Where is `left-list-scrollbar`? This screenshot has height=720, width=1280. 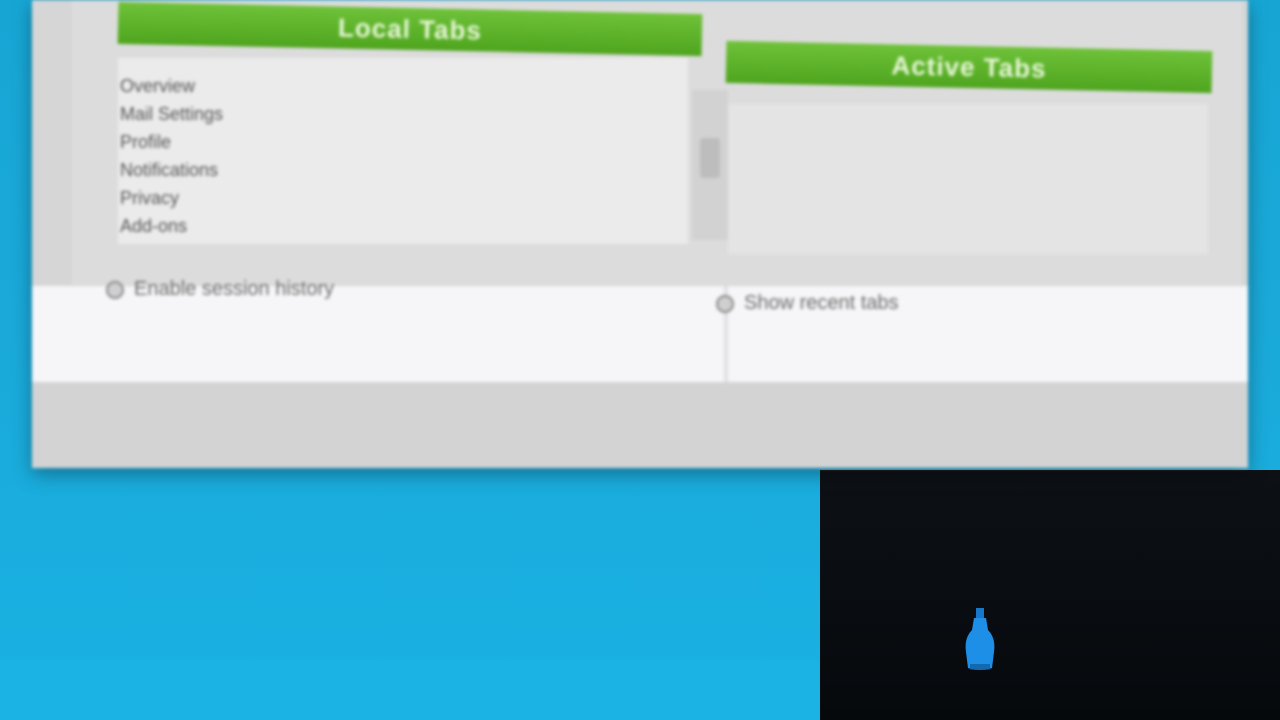 left-list-scrollbar is located at coordinates (710, 165).